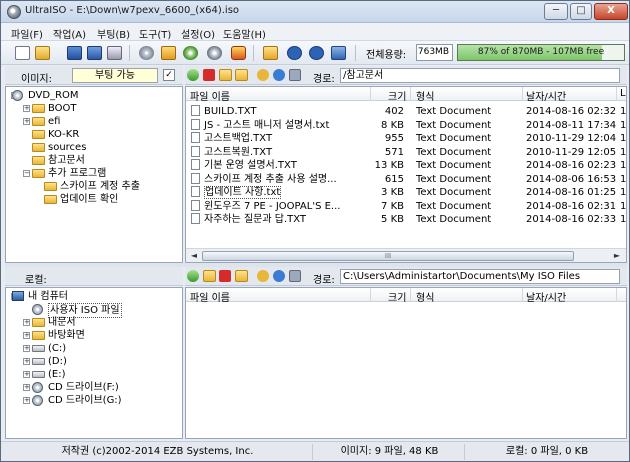  Describe the element at coordinates (94, 186) in the screenshot. I see `iso-tree-item: 스카이프 계정 추출` at that location.